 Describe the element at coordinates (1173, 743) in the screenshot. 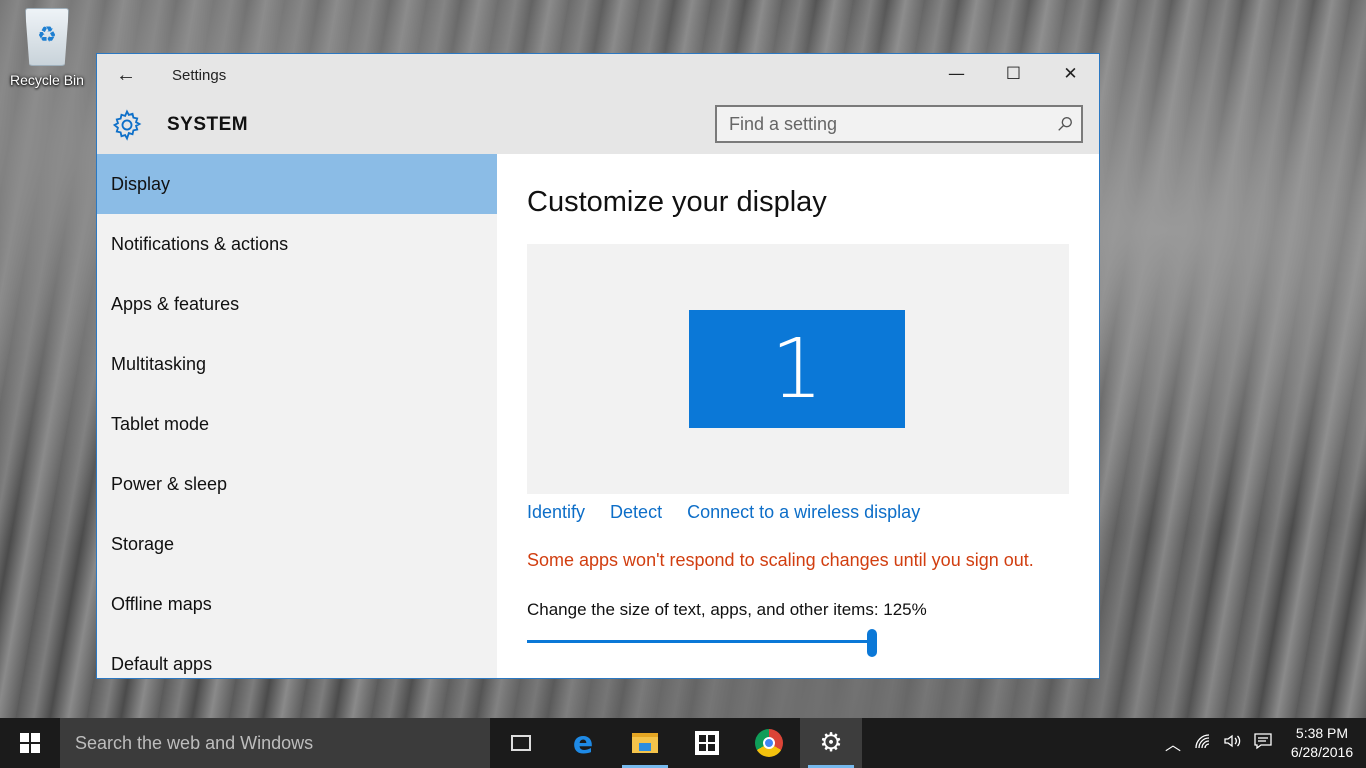

I see `chevron-up-icon: ︿` at that location.